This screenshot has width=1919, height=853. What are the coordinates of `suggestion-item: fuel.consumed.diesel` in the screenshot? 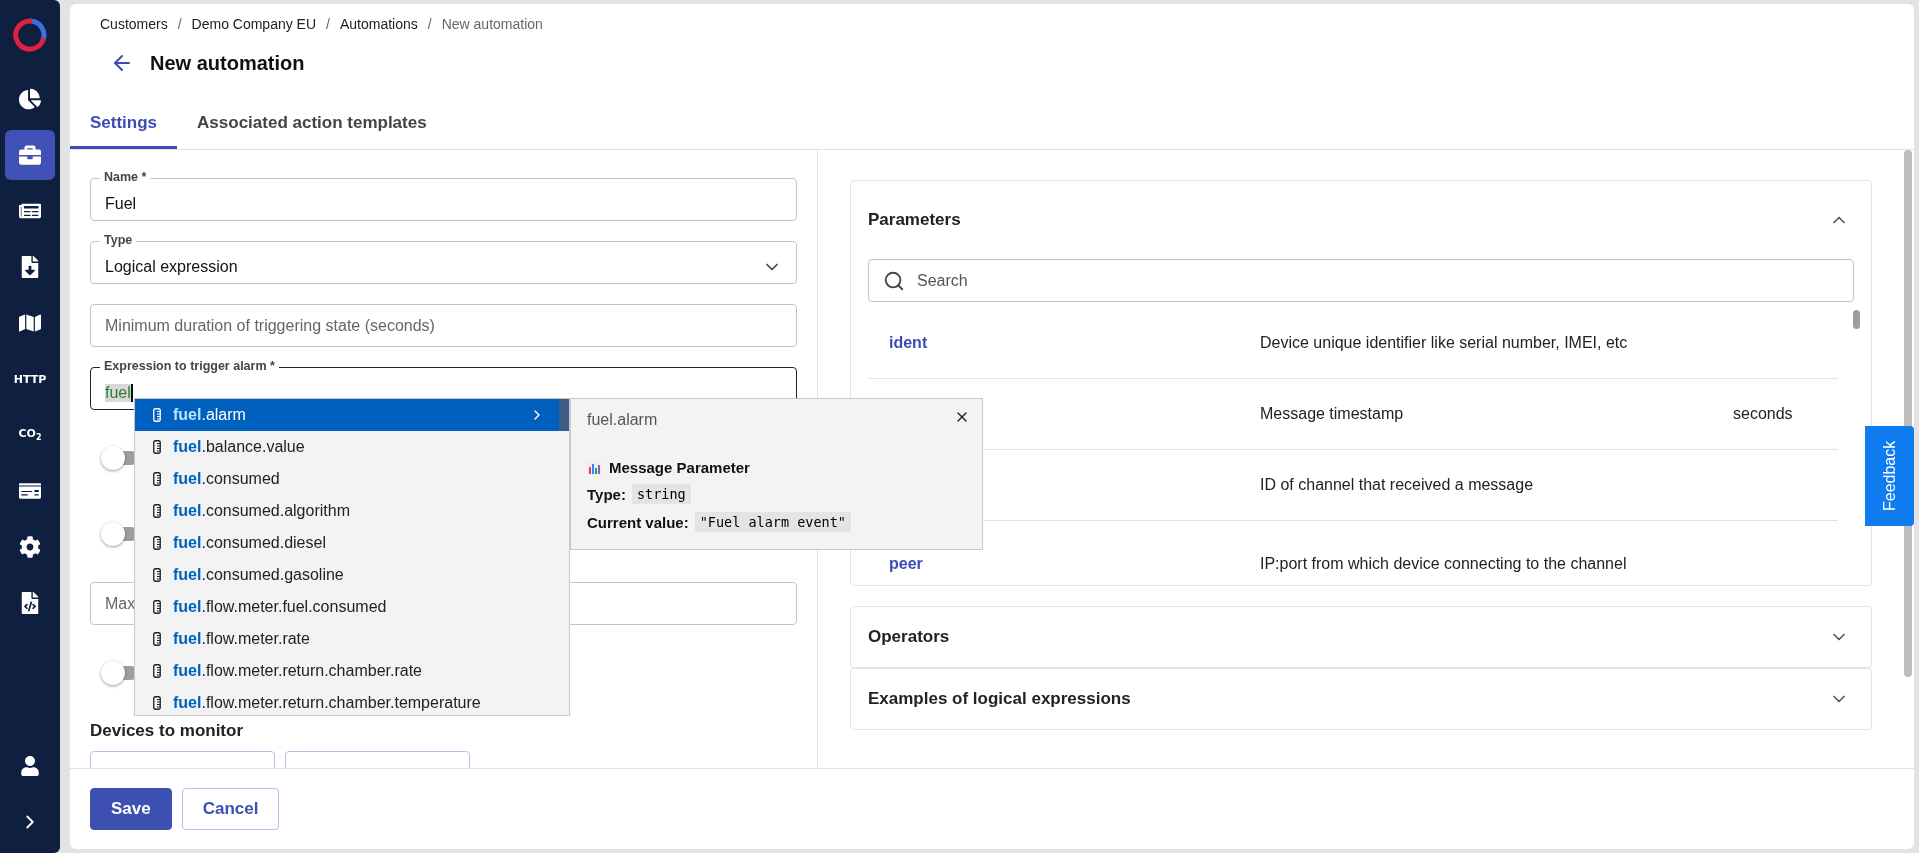 It's located at (347, 543).